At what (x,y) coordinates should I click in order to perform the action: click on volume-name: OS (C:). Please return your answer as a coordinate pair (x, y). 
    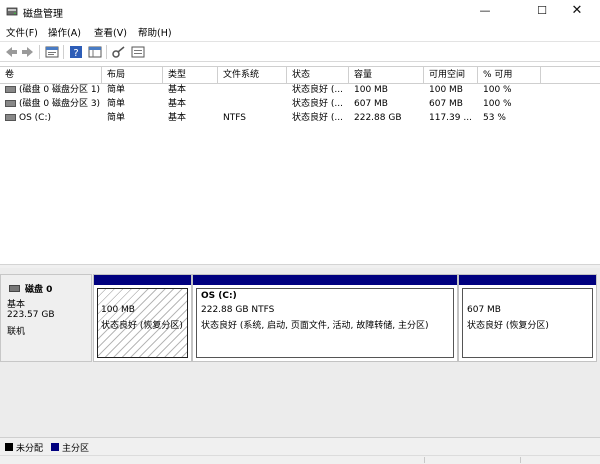
    Looking at the image, I should click on (35, 118).